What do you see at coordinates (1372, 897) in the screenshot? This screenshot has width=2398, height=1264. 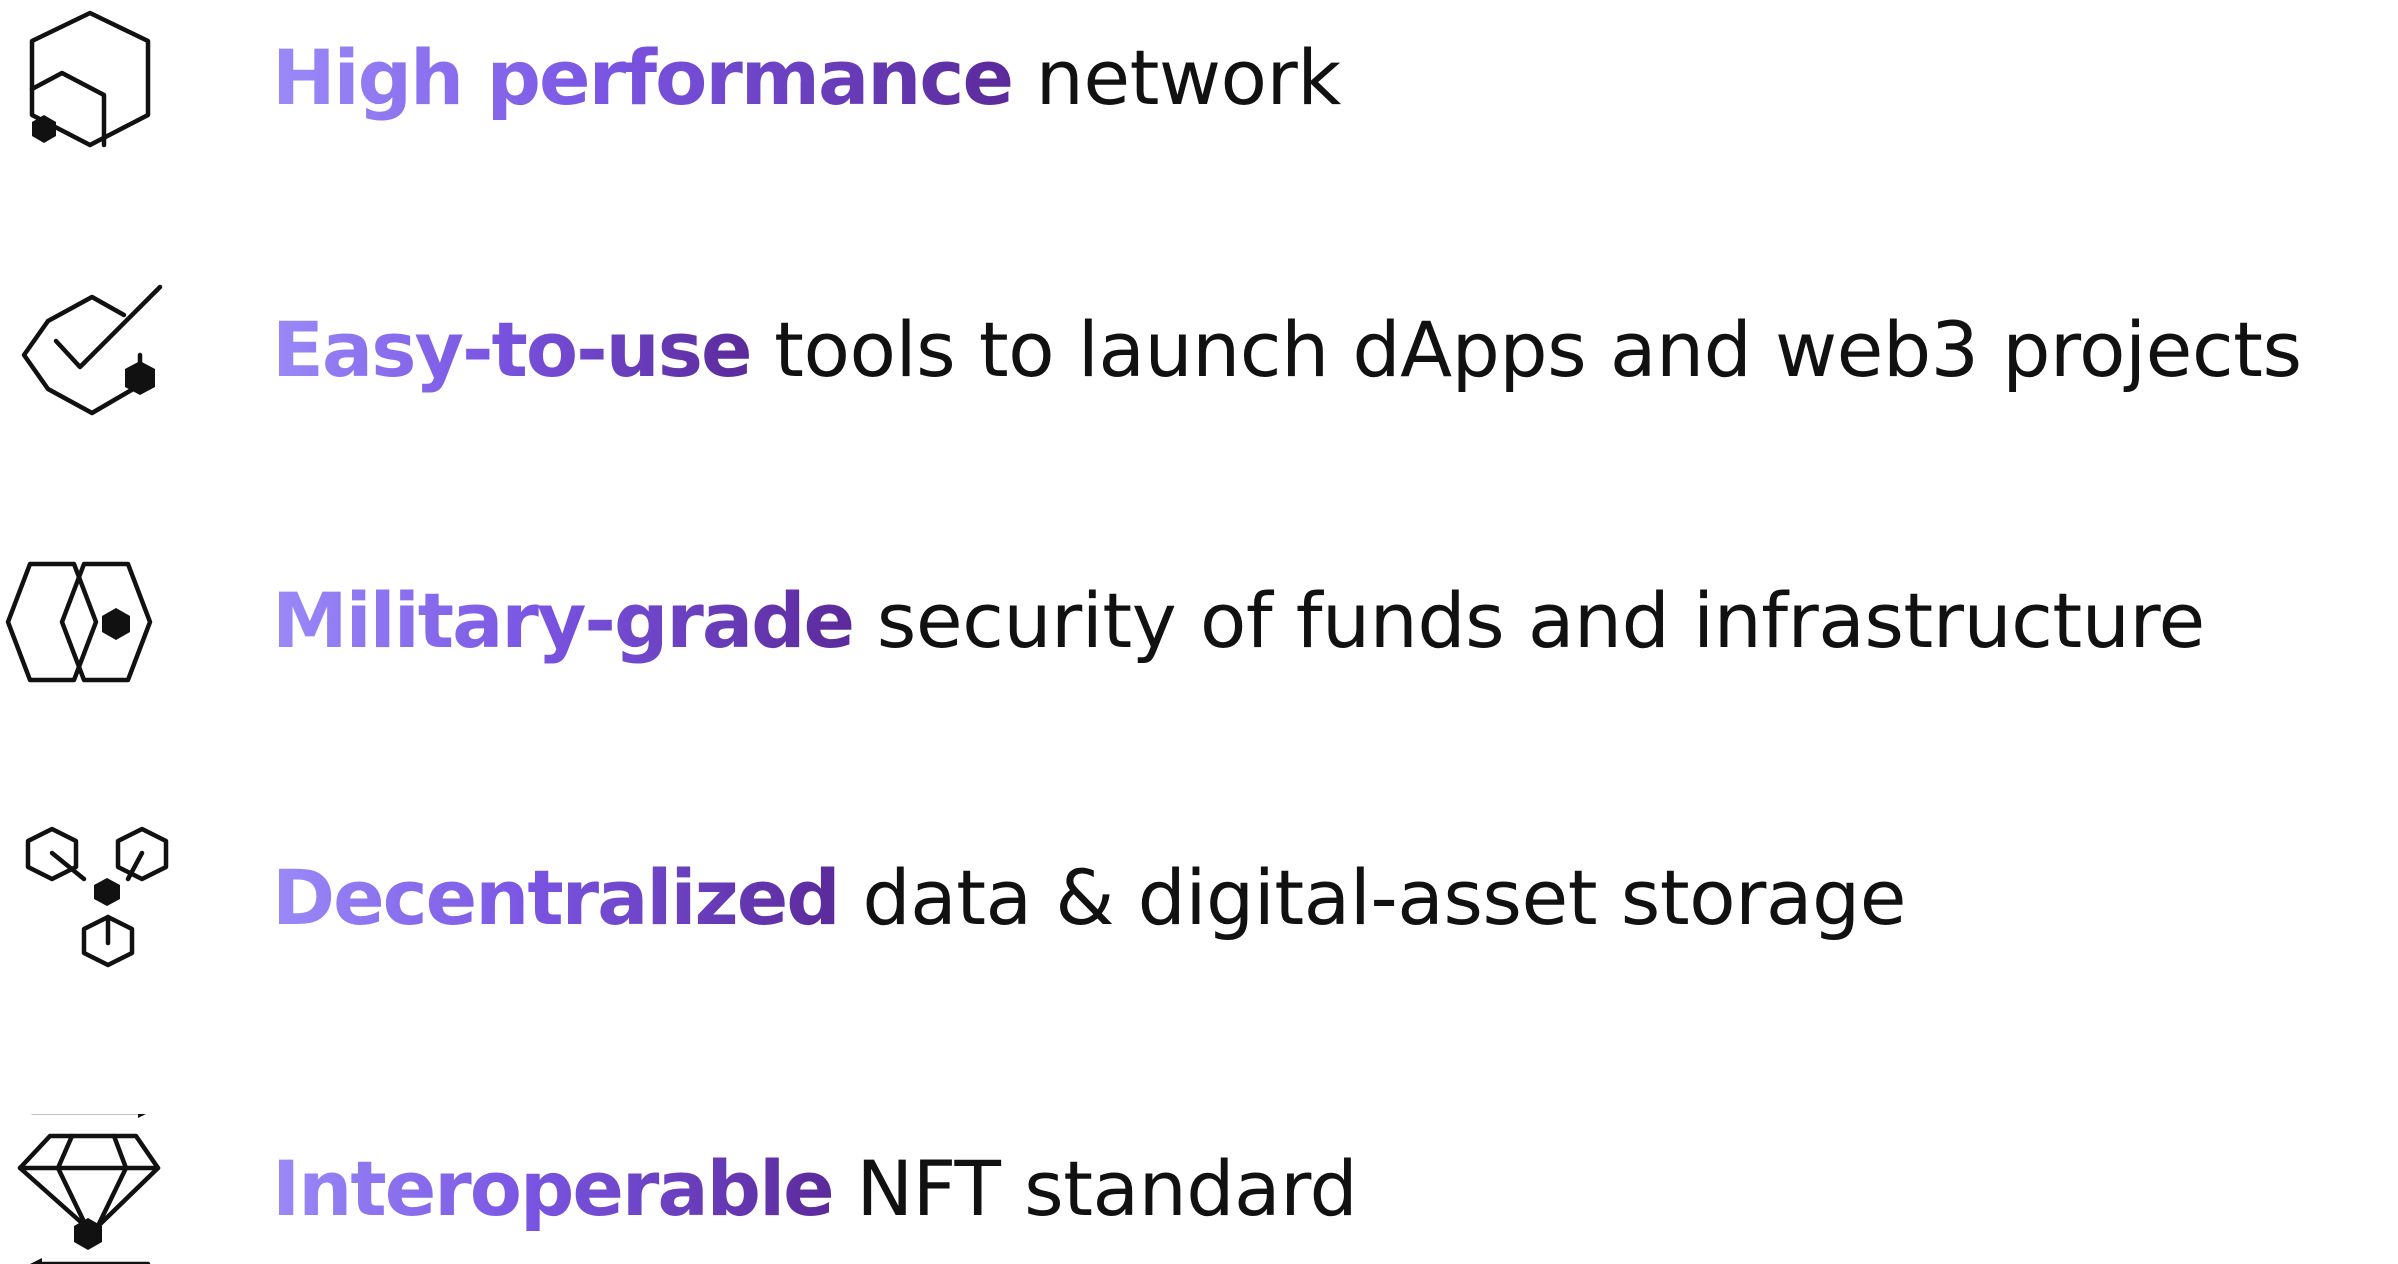 I see `feature-description: data & digital-asset storage` at bounding box center [1372, 897].